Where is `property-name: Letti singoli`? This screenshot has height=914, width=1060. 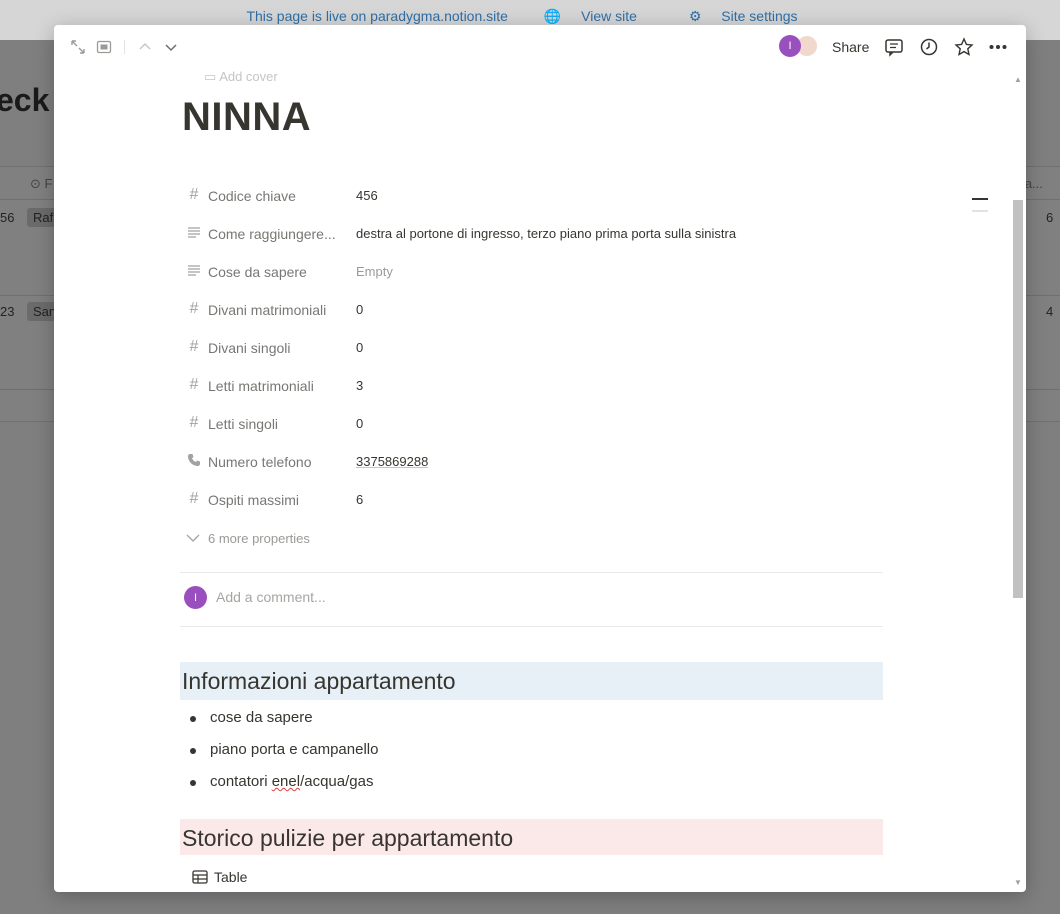 property-name: Letti singoli is located at coordinates (243, 424).